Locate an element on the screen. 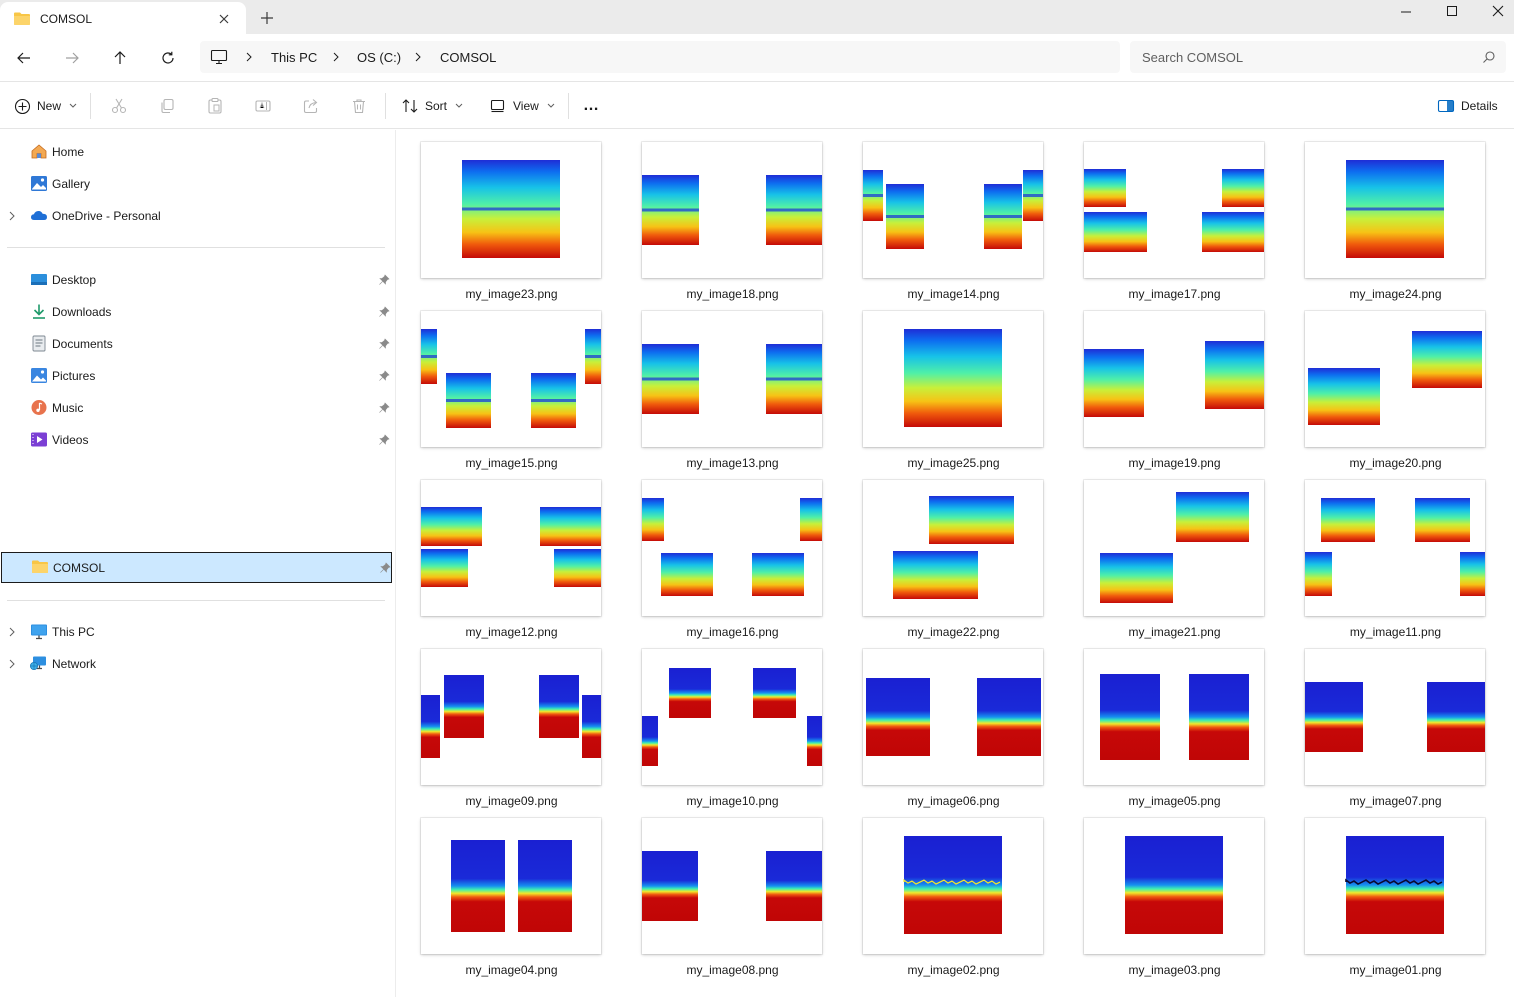 This screenshot has height=997, width=1514. file-tile: my_image25.png is located at coordinates (942, 384).